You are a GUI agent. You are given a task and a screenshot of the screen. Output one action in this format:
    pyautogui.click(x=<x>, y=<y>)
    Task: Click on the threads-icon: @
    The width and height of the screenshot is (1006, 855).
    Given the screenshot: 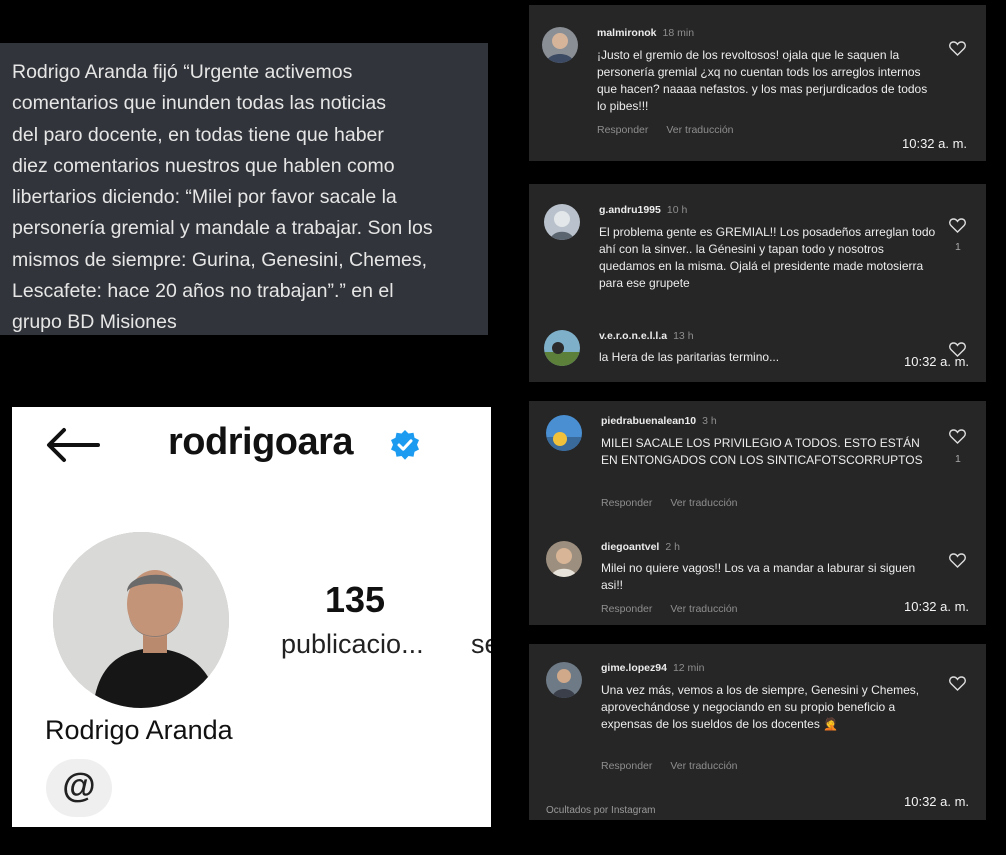 What is the action you would take?
    pyautogui.click(x=79, y=786)
    